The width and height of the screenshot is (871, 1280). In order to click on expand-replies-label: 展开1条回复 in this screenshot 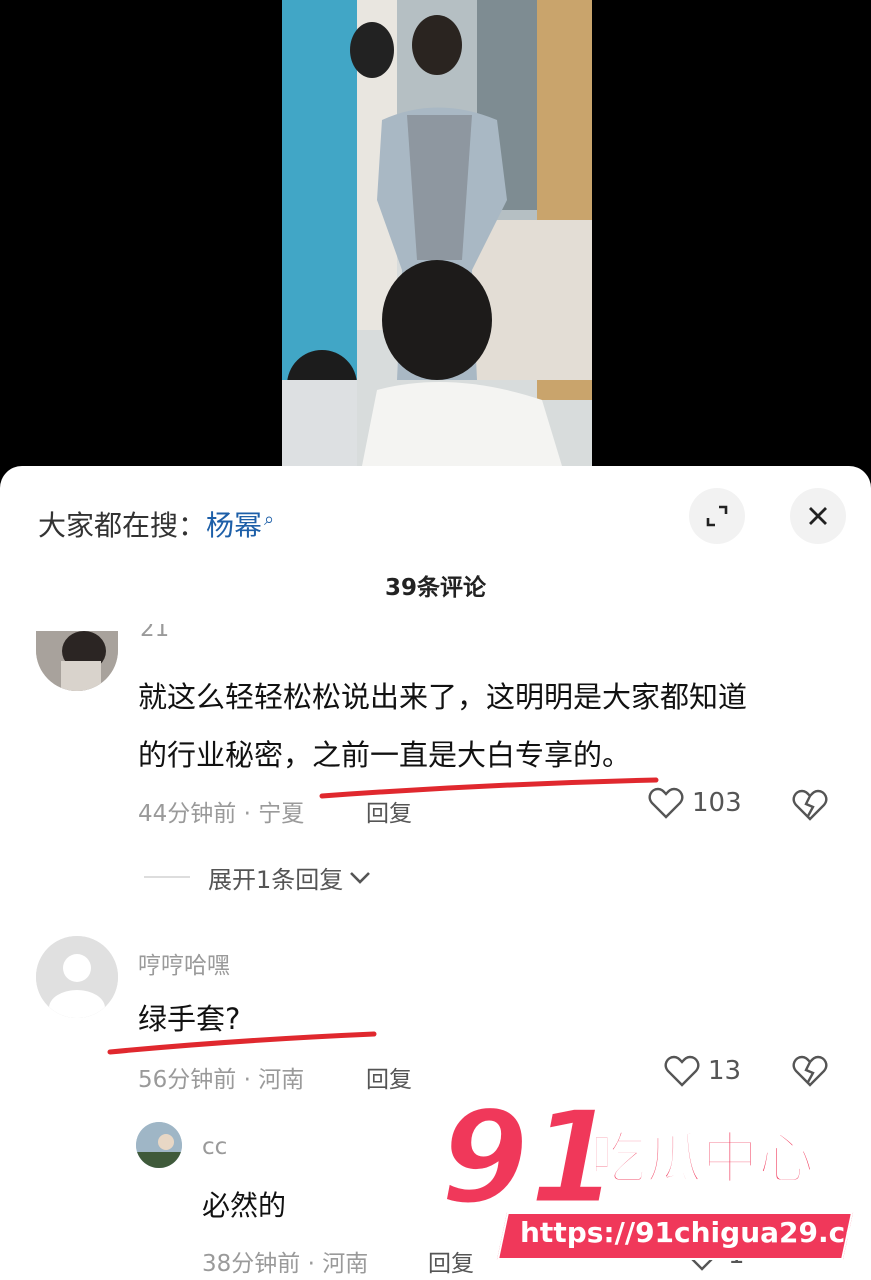, I will do `click(276, 880)`.